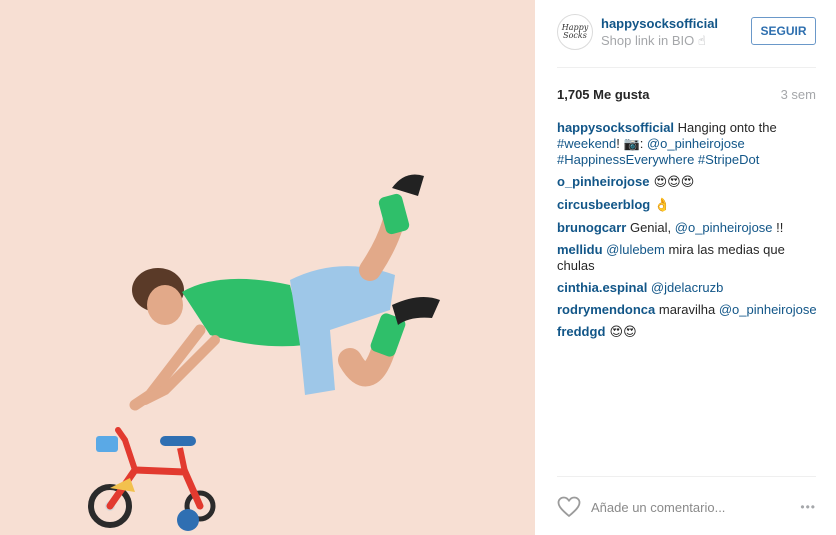 This screenshot has width=836, height=535. I want to click on comment-text: maravilha, so click(687, 309).